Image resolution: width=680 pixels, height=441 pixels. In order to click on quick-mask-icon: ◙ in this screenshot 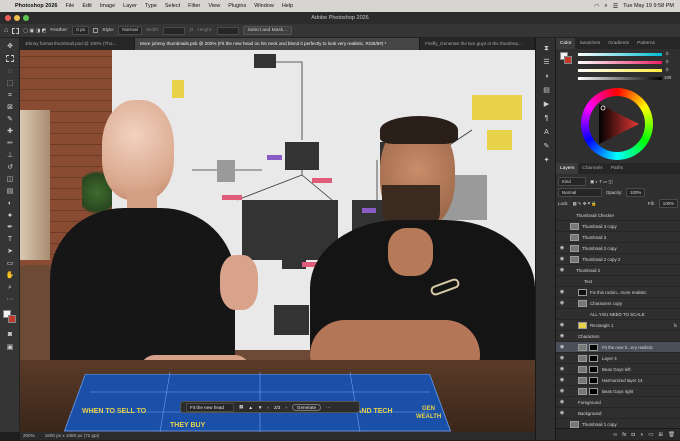, I will do `click(10, 335)`.